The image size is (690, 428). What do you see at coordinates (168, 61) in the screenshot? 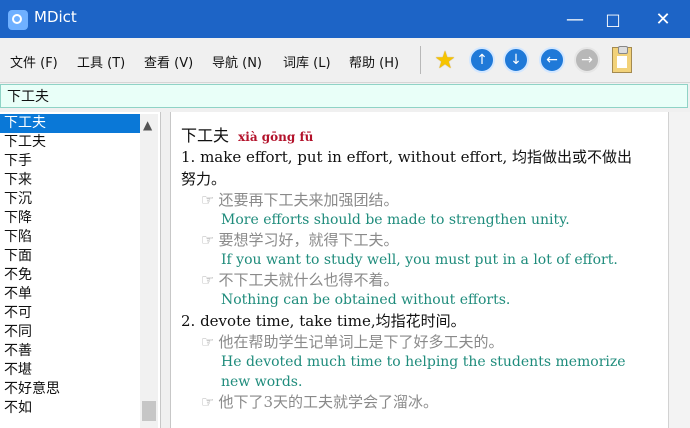
I see `menu-view: 查看 (V)` at bounding box center [168, 61].